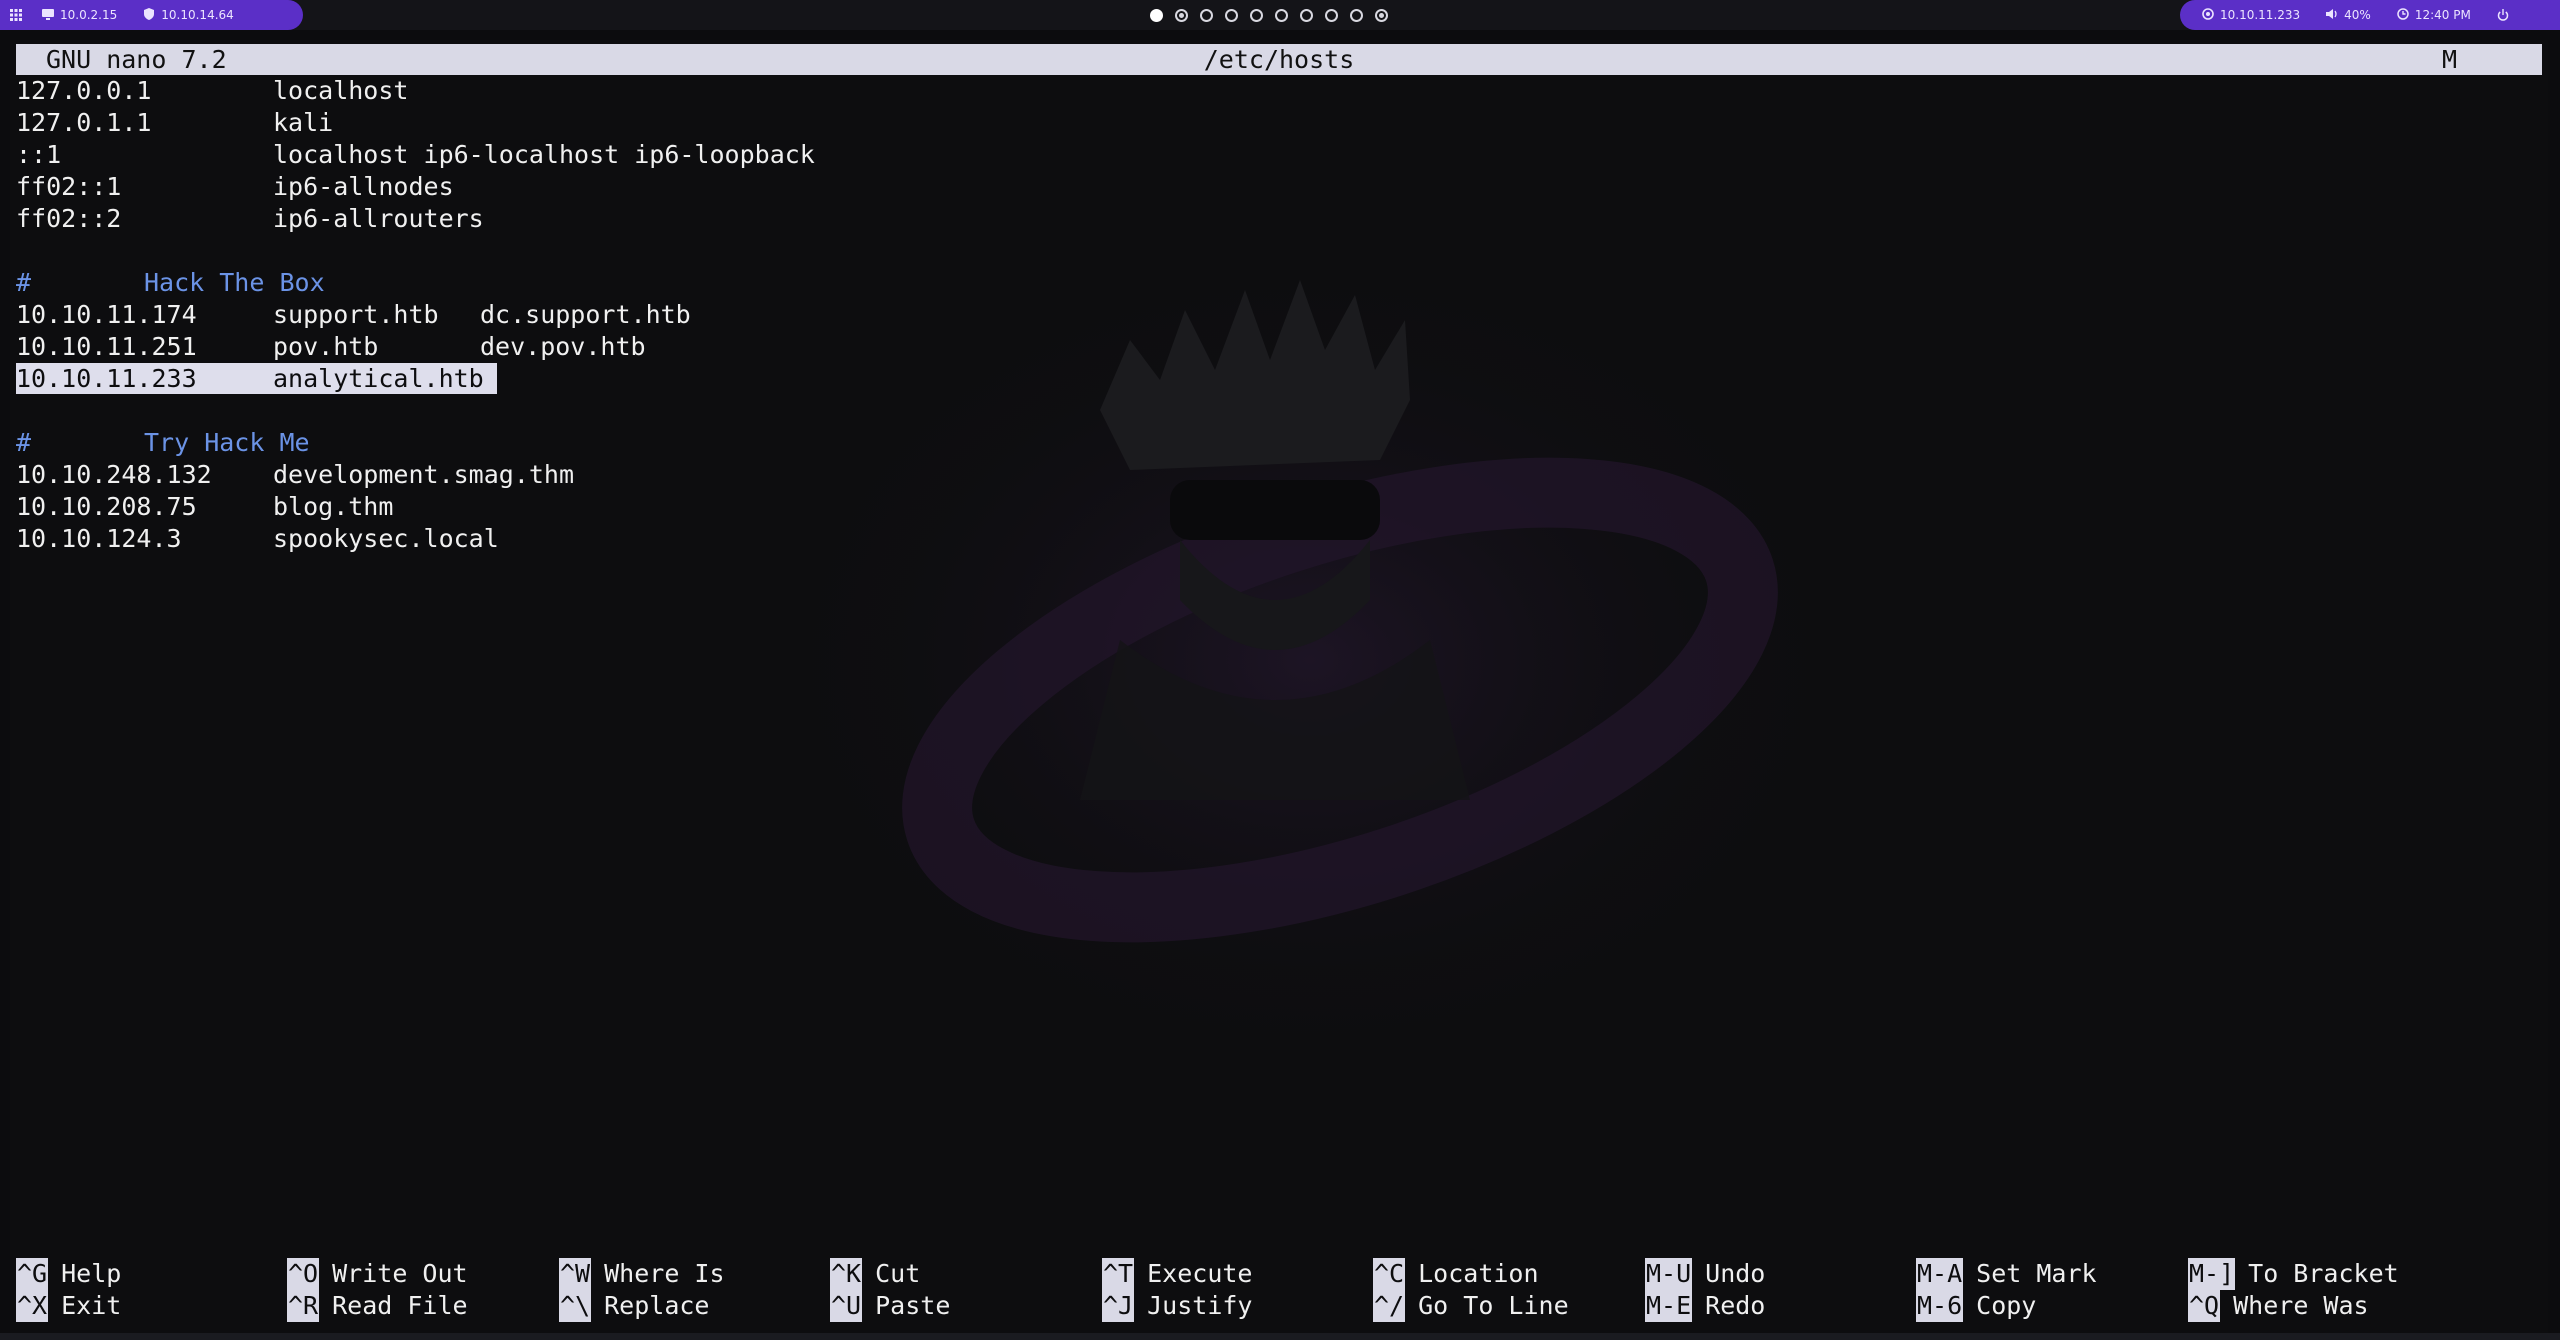 The image size is (2560, 1340). I want to click on shortcut-copy: M-6 Copy, so click(1976, 1306).